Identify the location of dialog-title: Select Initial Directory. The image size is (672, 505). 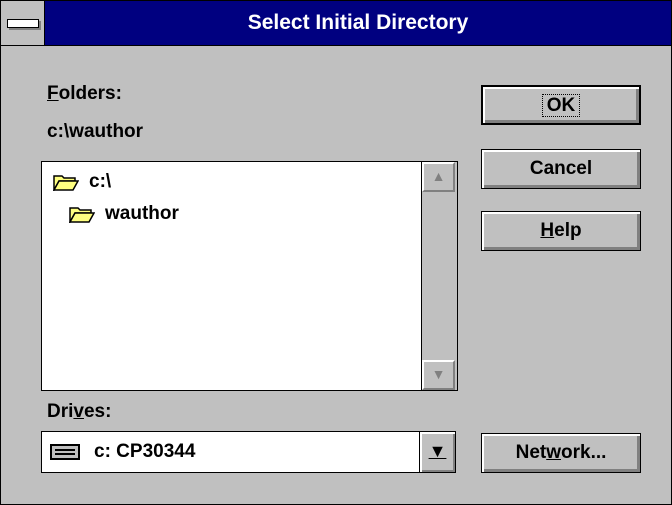
(358, 22).